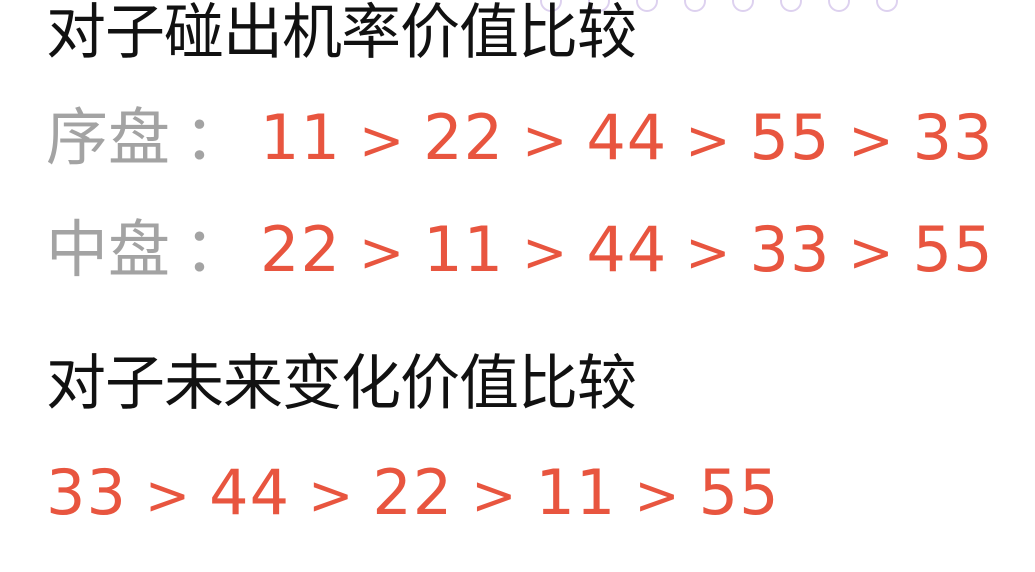 The image size is (1035, 572). I want to click on ranking-sequence: 22 > 11 > 44 > 33 > 55, so click(627, 250).